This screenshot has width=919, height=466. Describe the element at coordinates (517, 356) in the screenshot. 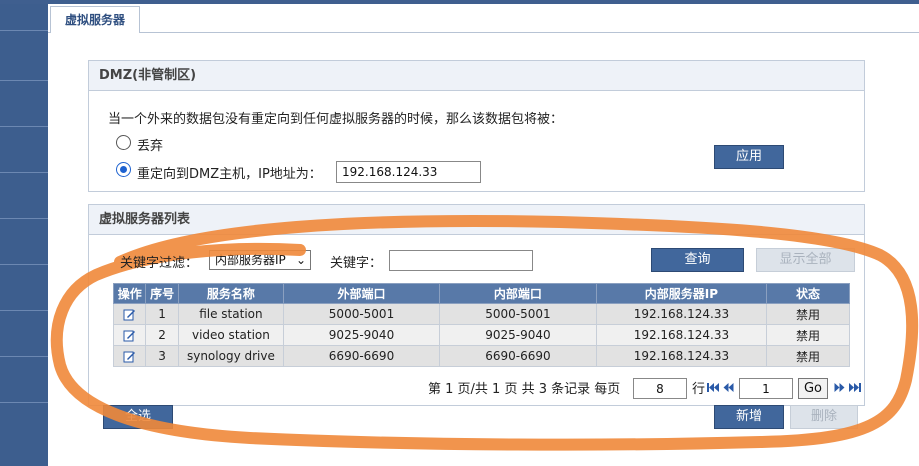

I see `row-internal-port: 6690-6690` at that location.